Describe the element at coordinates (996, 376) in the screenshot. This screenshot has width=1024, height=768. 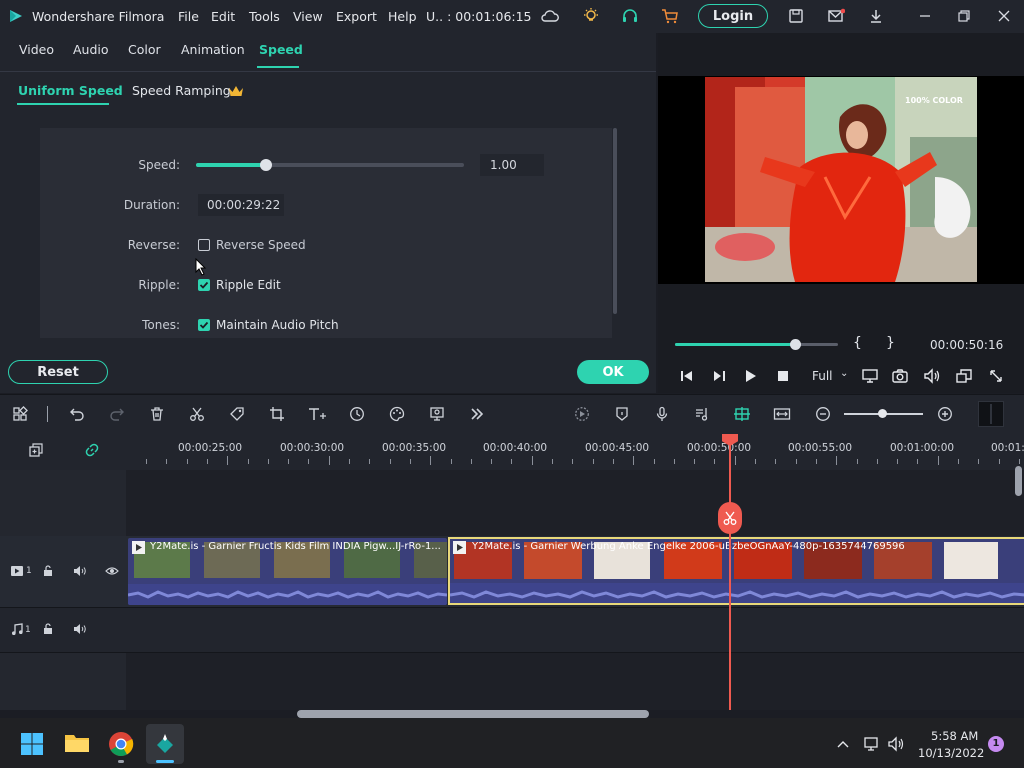
I see `fullscreen-icon` at that location.